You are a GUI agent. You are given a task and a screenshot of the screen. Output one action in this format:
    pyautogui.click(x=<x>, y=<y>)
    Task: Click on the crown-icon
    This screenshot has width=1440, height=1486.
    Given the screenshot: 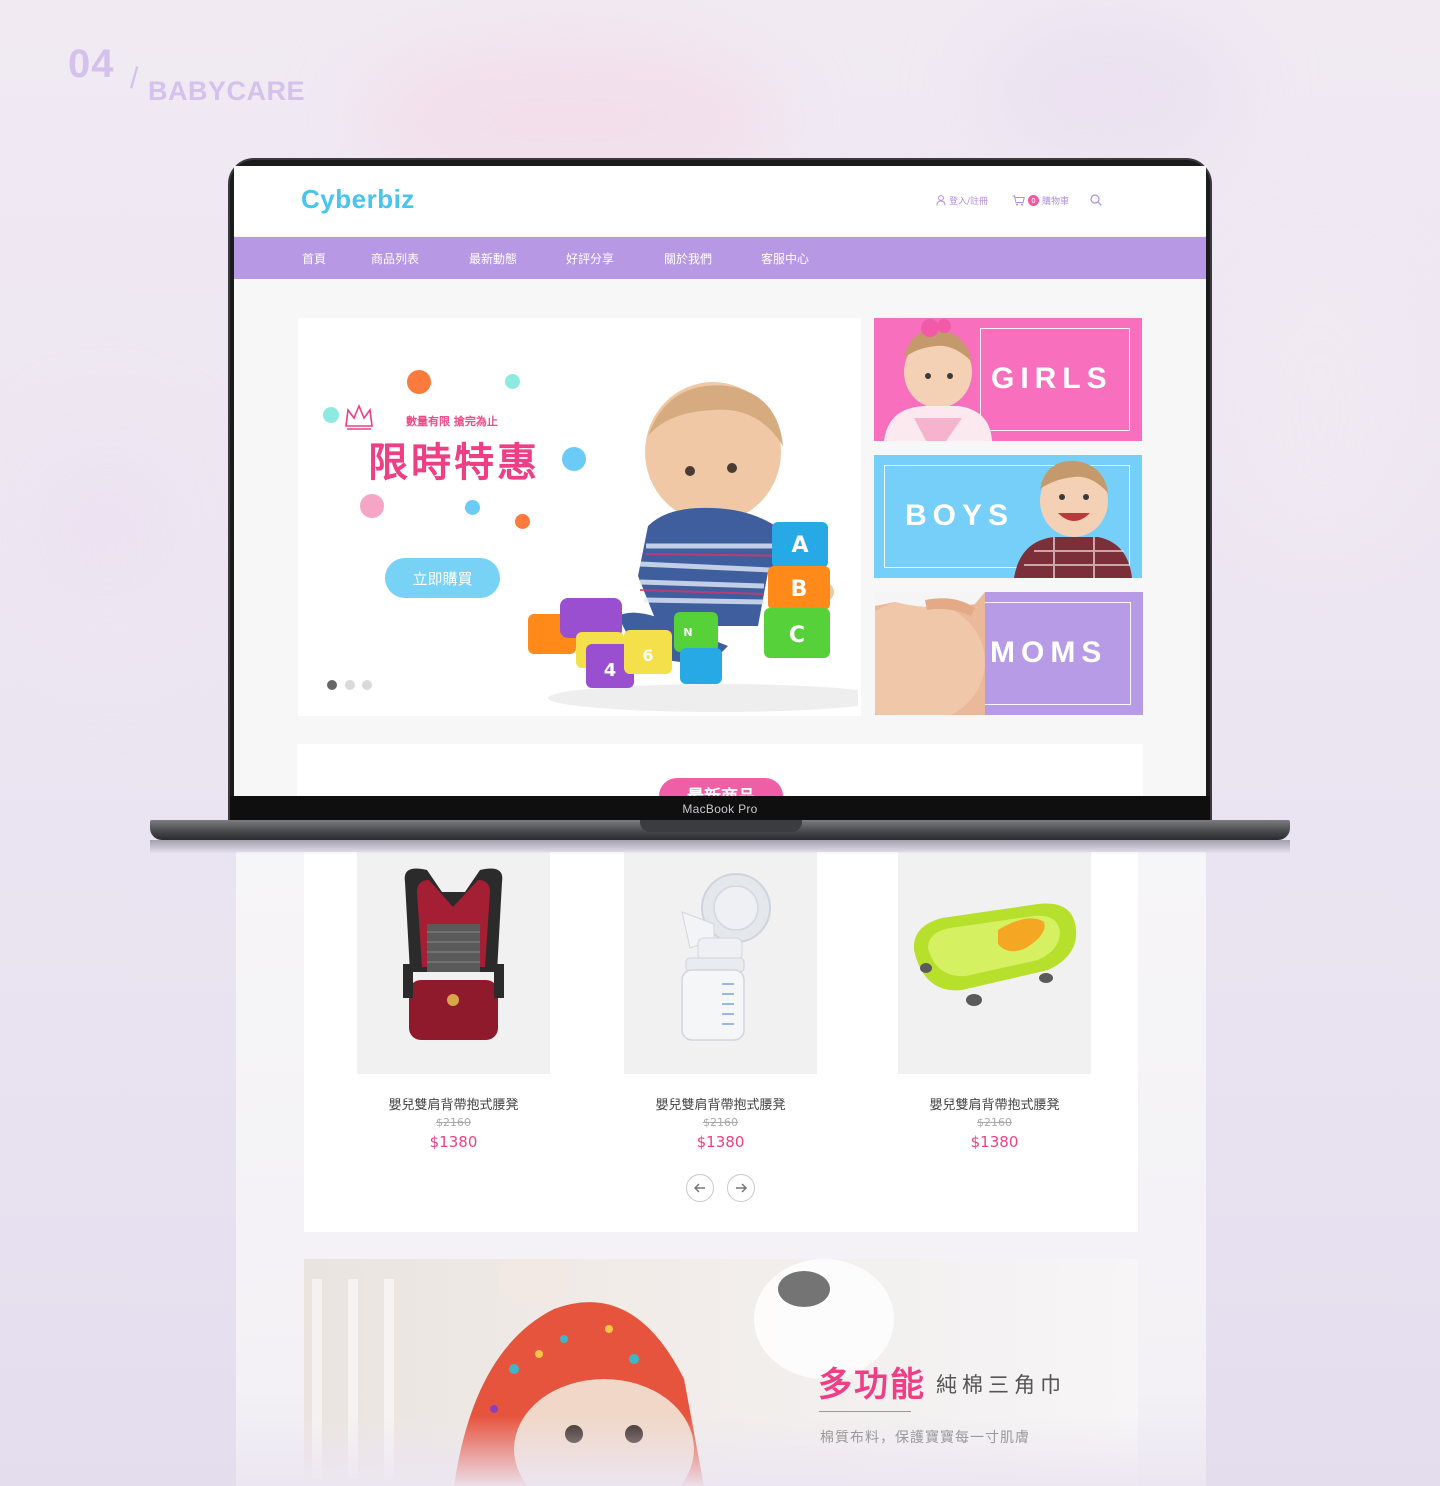 What is the action you would take?
    pyautogui.click(x=359, y=417)
    